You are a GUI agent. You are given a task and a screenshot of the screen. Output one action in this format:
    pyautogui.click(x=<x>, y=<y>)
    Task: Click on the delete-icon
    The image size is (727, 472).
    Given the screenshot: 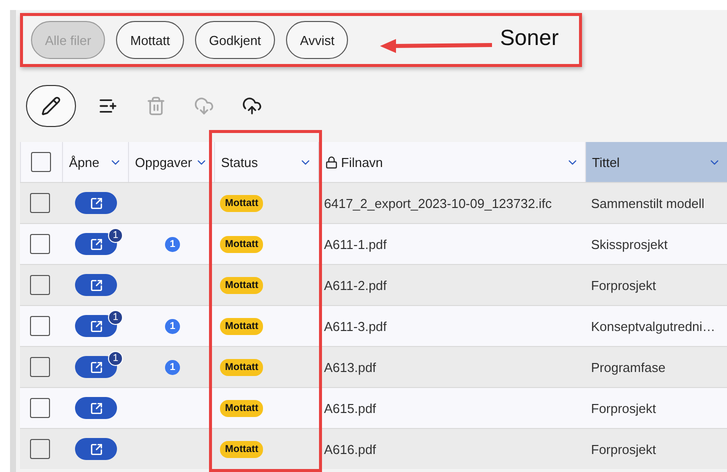 What is the action you would take?
    pyautogui.click(x=156, y=106)
    